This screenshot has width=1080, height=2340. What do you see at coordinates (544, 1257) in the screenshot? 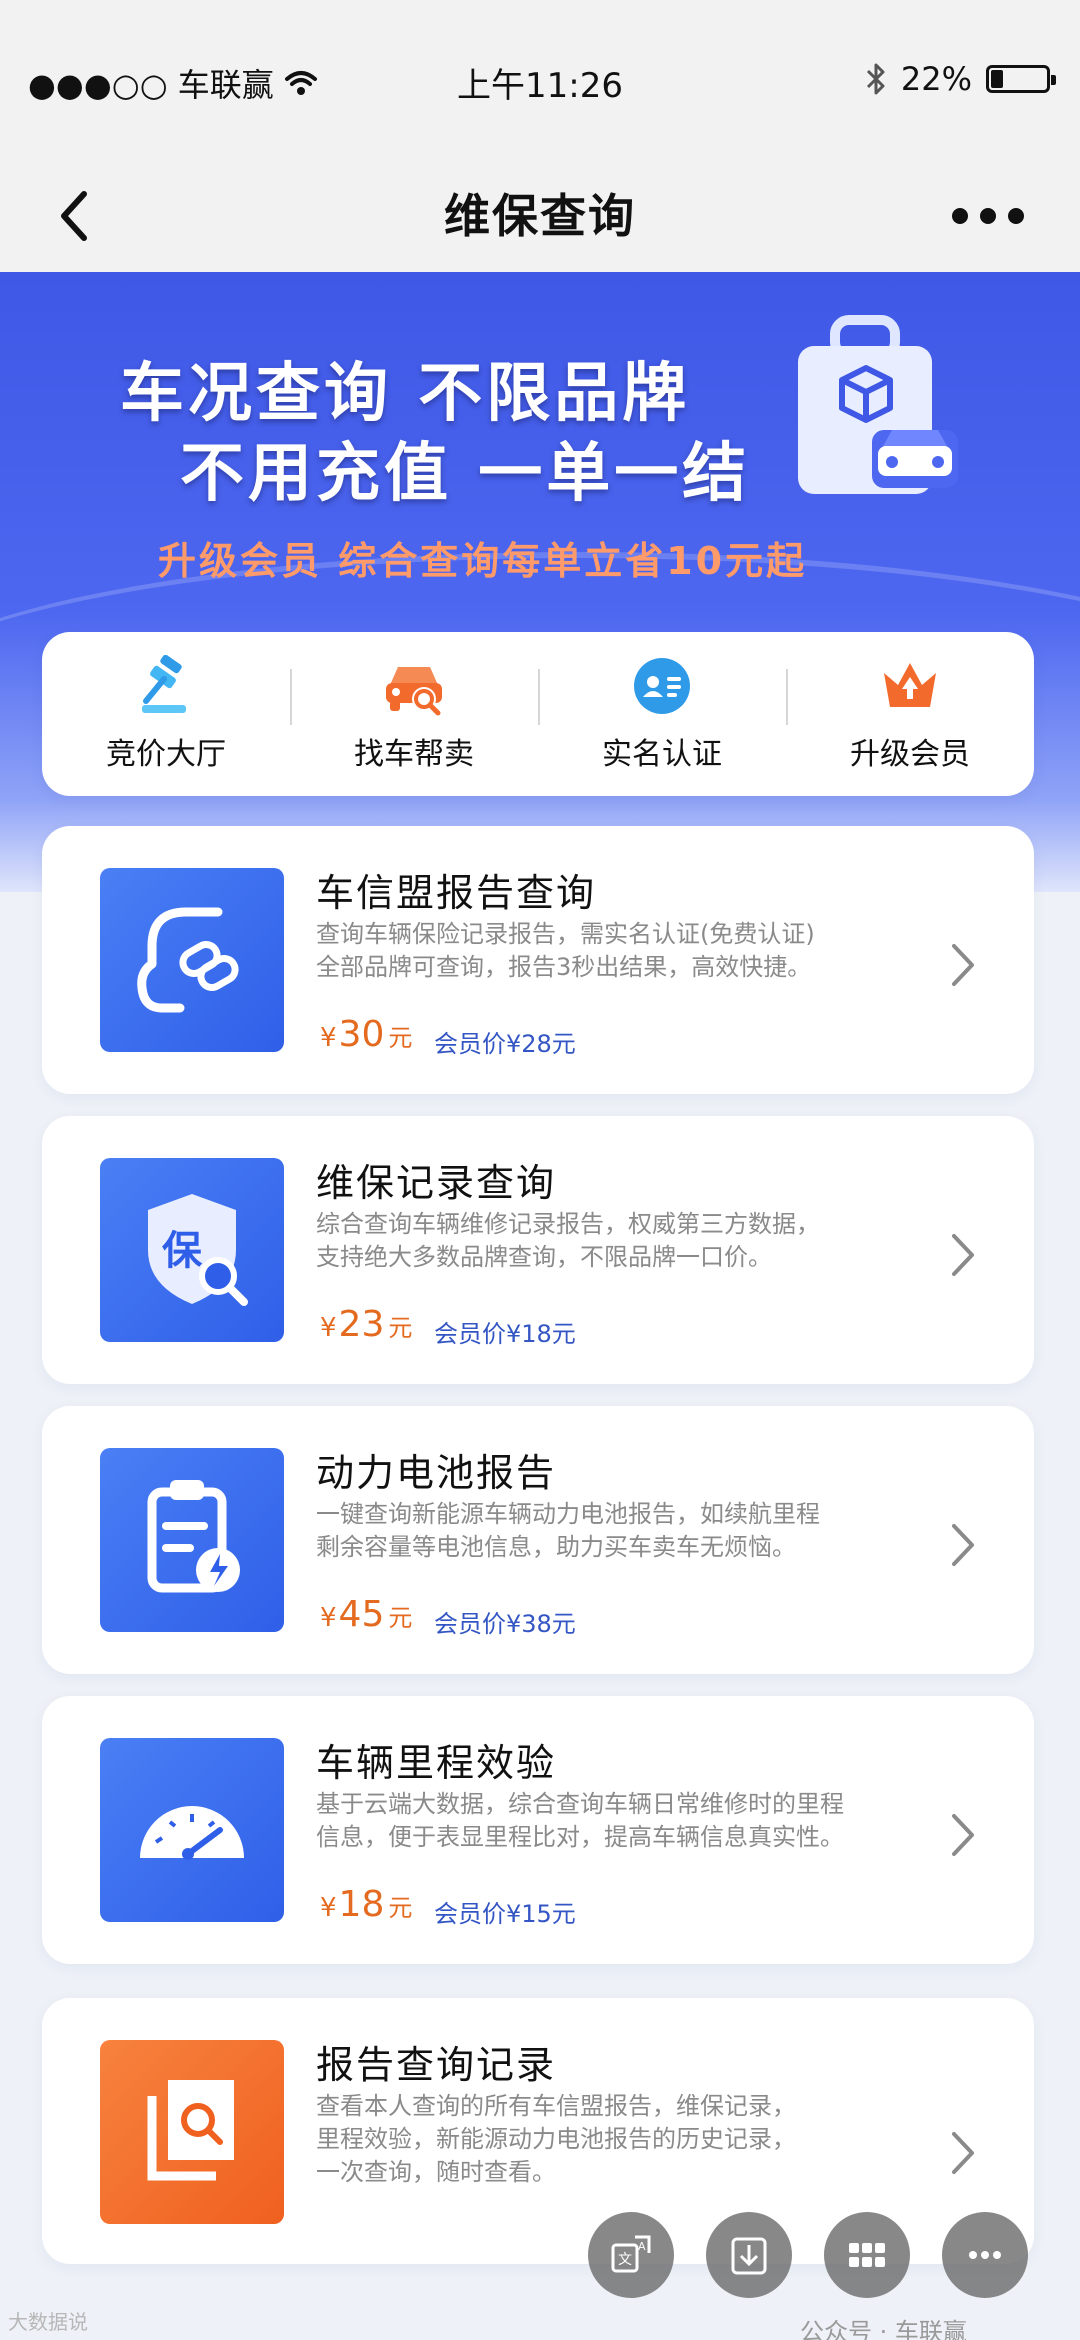
I see `card-desc-line: 支持绝大多数品牌查询，不限品牌一口价。` at bounding box center [544, 1257].